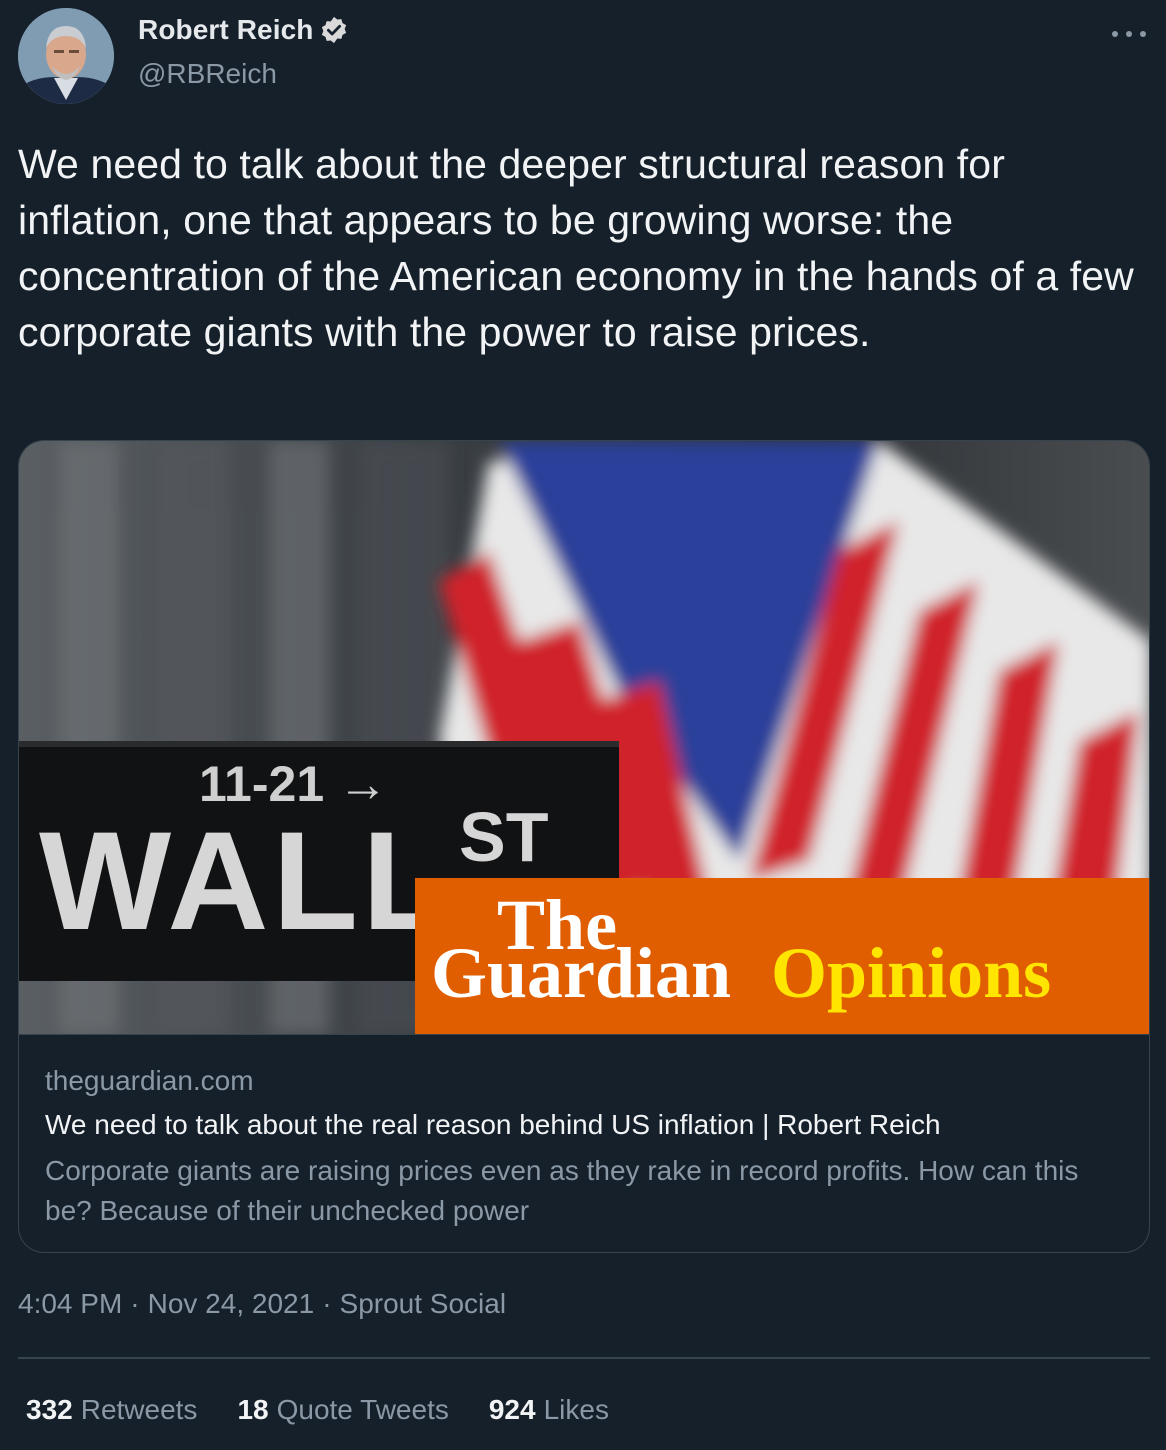  I want to click on sign-st-text: ST, so click(503, 837).